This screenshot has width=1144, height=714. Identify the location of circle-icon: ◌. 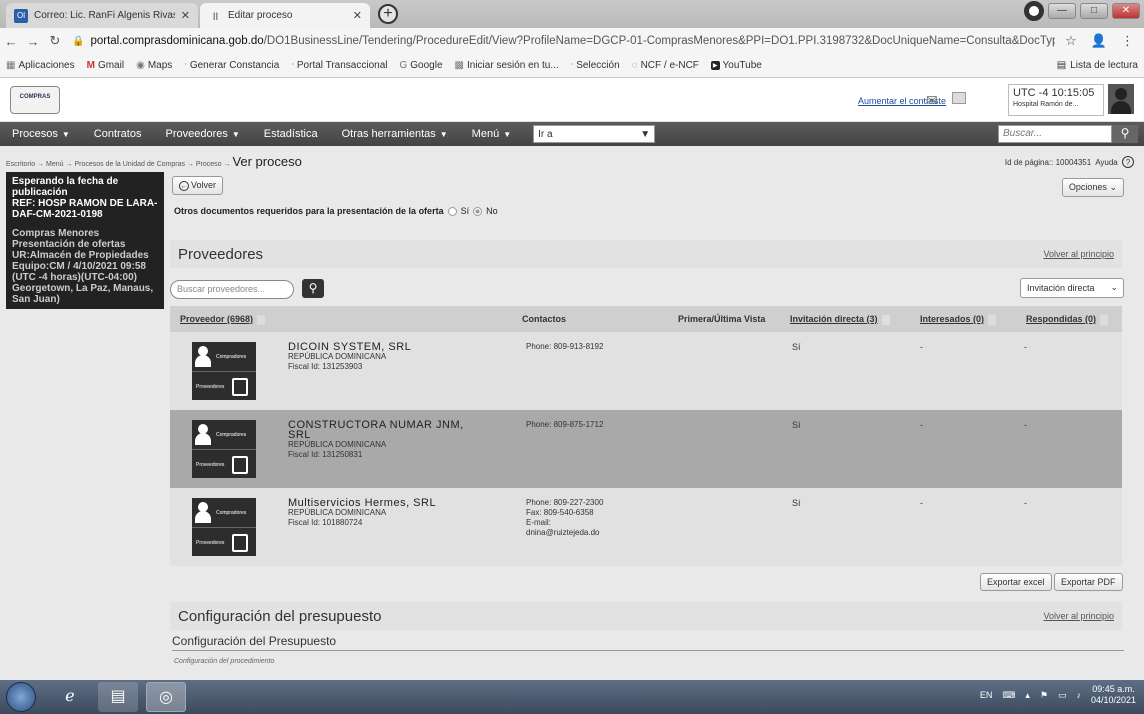
(634, 65).